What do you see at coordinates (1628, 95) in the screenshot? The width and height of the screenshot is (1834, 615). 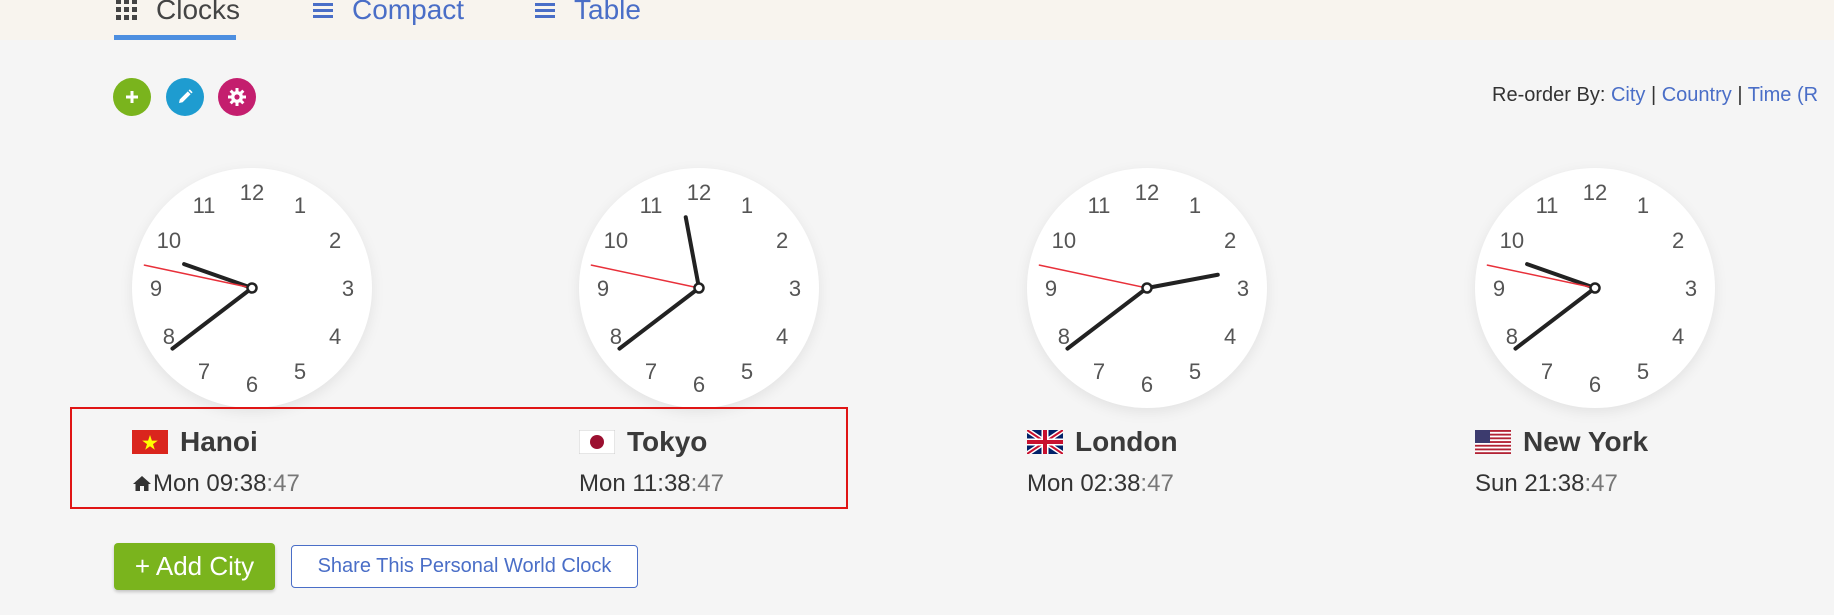 I see `reorder-by-city-link: City` at bounding box center [1628, 95].